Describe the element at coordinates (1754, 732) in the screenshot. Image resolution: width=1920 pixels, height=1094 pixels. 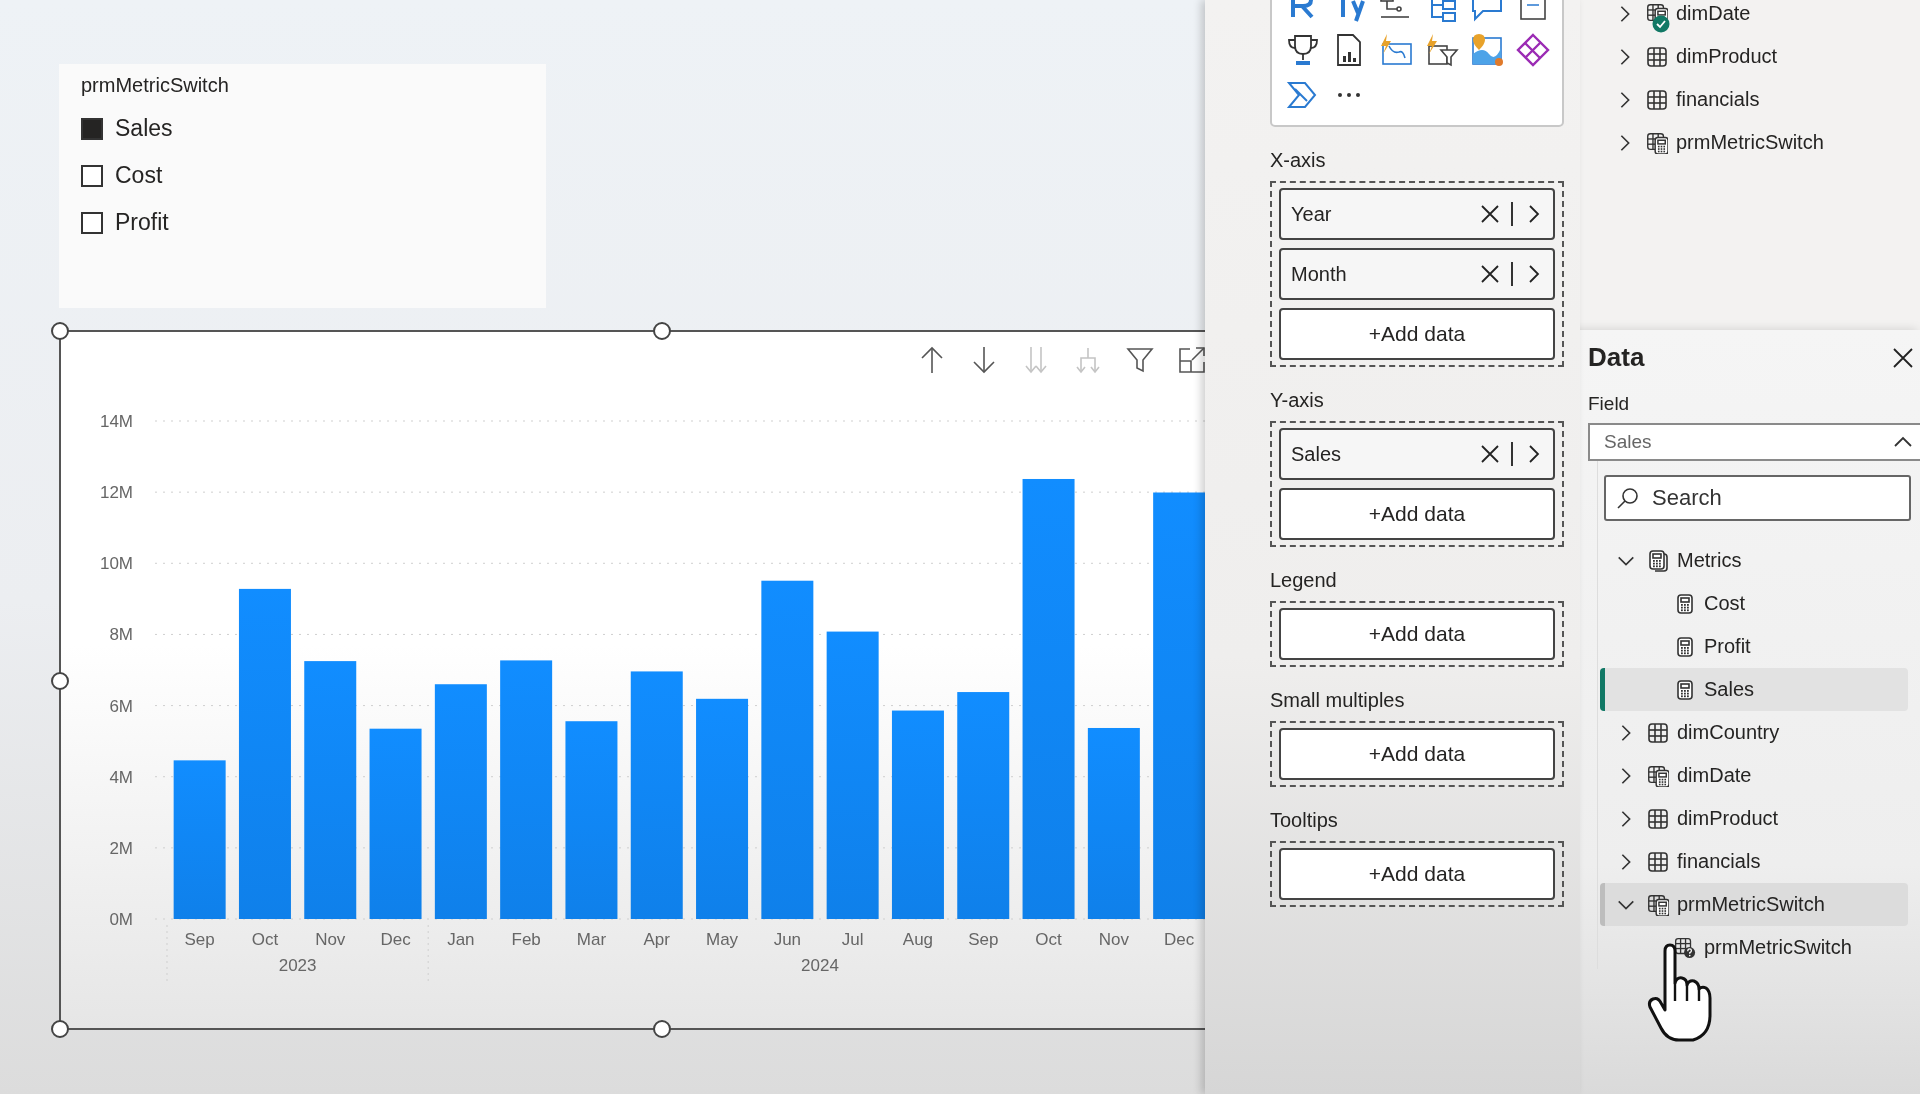
I see `tree-item: dimCountry` at that location.